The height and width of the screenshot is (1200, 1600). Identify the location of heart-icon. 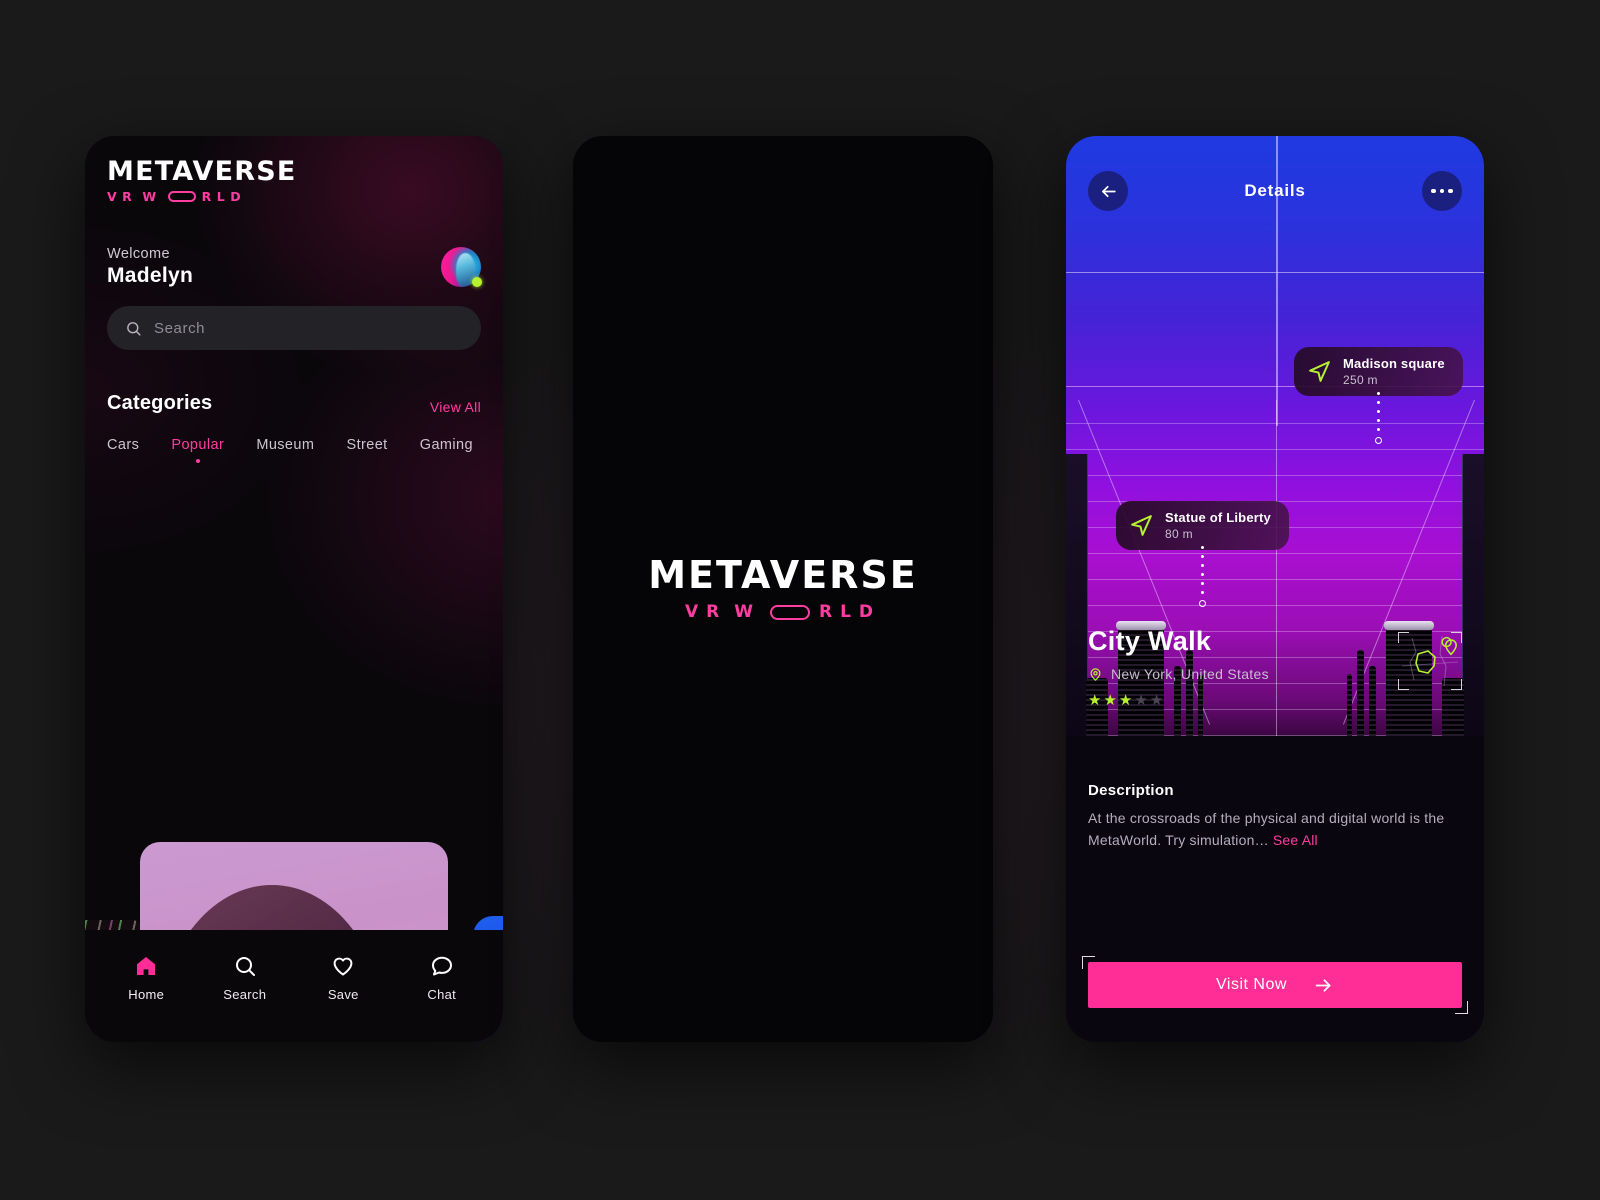
(343, 966).